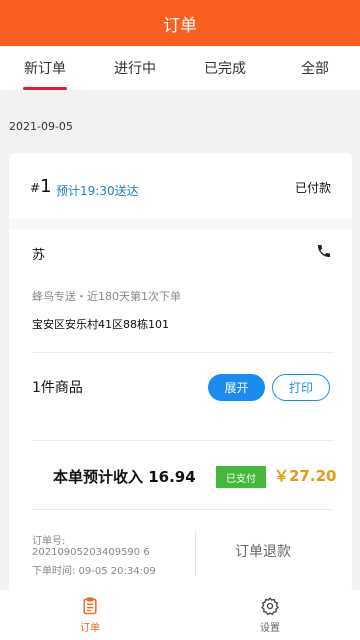 This screenshot has height=640, width=360. Describe the element at coordinates (225, 68) in the screenshot. I see `tab-completed: 已完成` at that location.